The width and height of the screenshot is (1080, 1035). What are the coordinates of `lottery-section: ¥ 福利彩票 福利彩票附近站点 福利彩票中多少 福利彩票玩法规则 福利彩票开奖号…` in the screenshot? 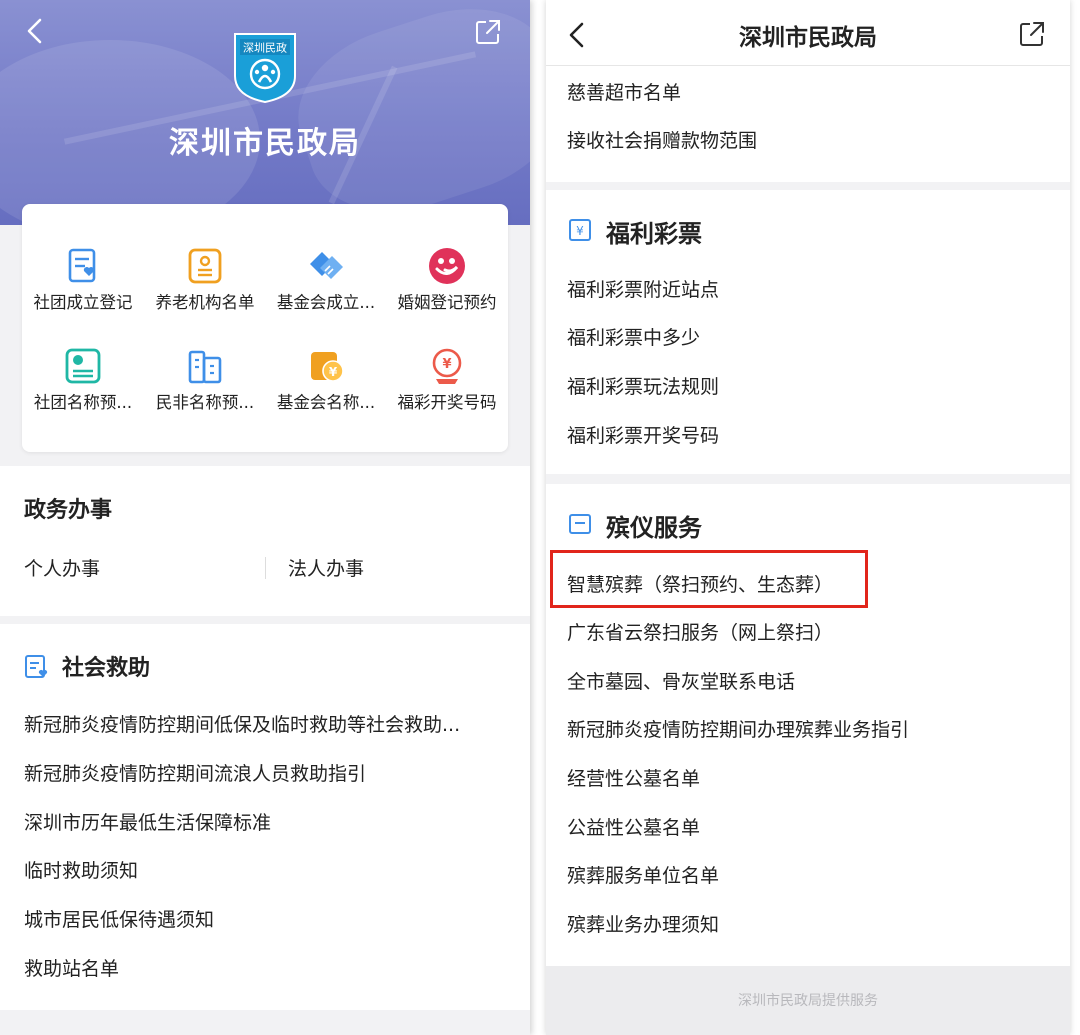 It's located at (808, 332).